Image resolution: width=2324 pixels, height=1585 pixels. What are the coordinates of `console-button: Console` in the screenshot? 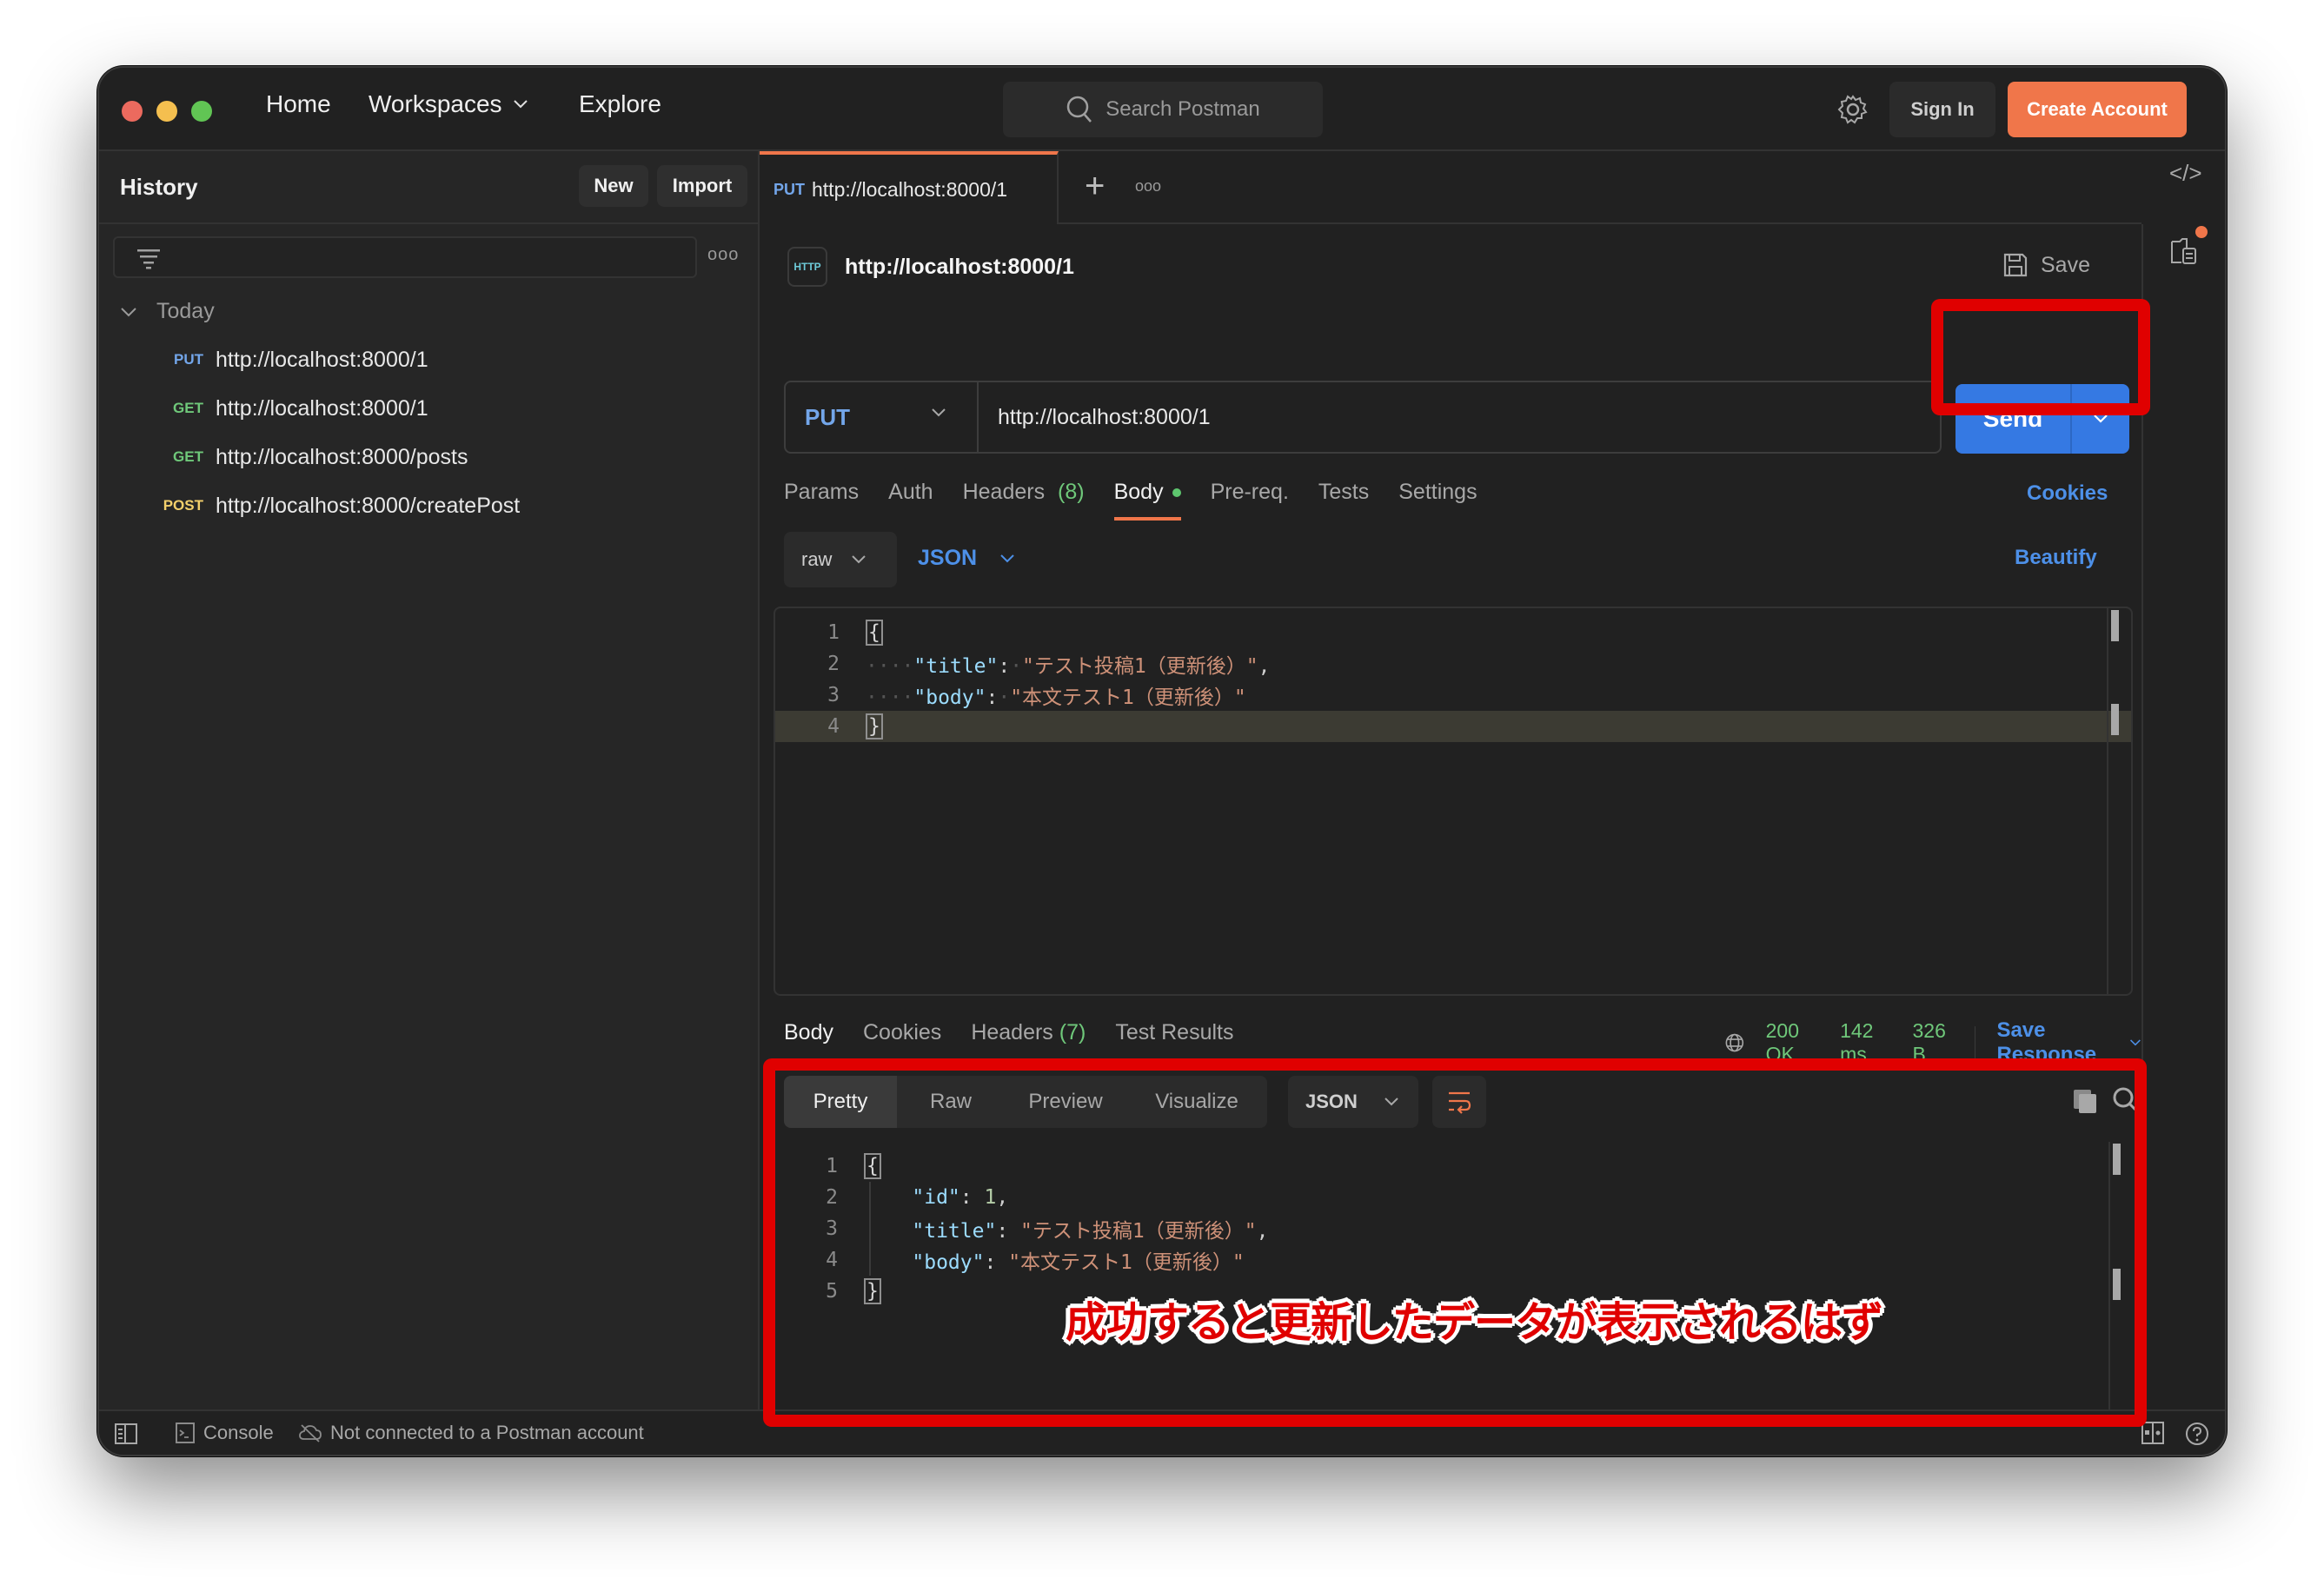 It's located at (225, 1433).